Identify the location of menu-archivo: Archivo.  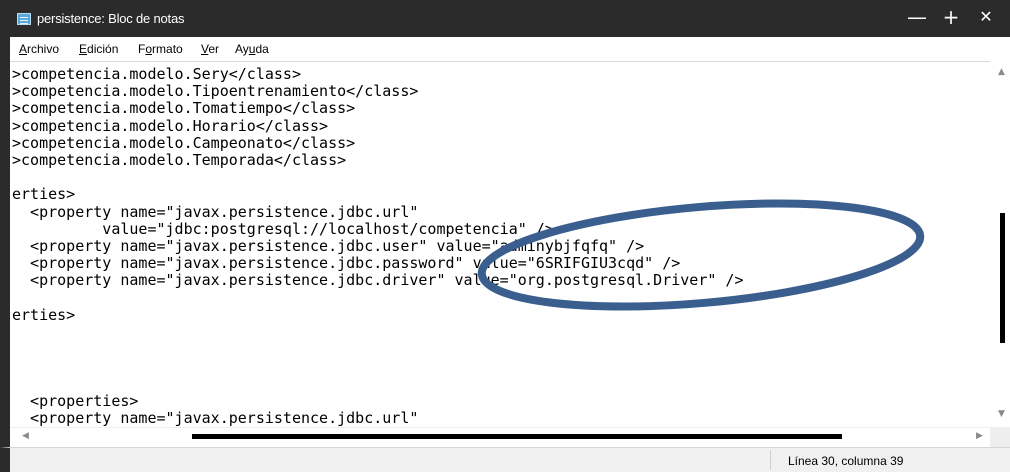
(39, 49).